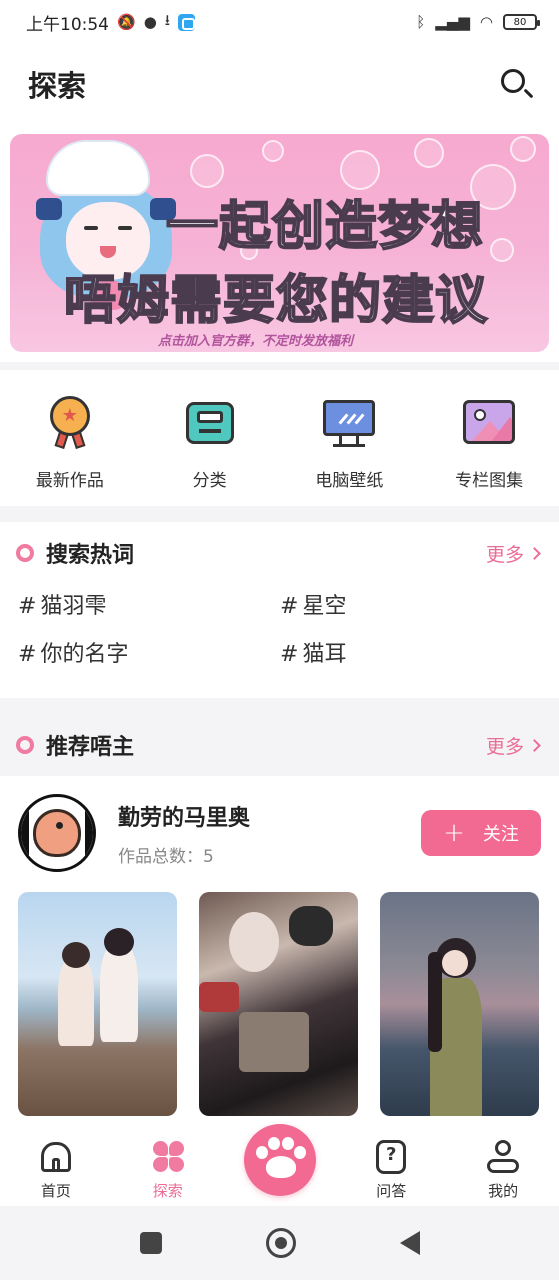  What do you see at coordinates (279, 825) in the screenshot?
I see `uploader-row: 勤劳的马里奥 作品总数：5 + 关注` at bounding box center [279, 825].